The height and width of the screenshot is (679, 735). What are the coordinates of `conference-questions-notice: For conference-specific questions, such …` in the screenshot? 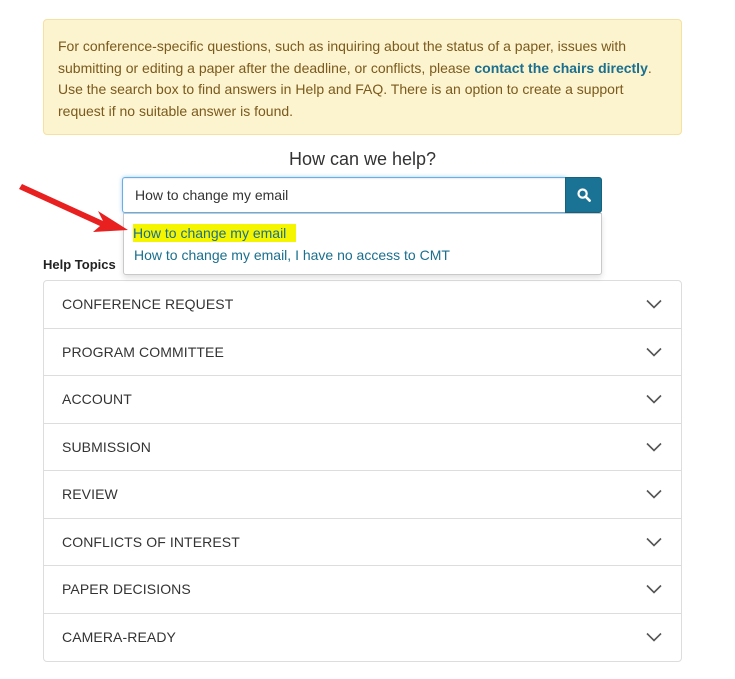 It's located at (362, 77).